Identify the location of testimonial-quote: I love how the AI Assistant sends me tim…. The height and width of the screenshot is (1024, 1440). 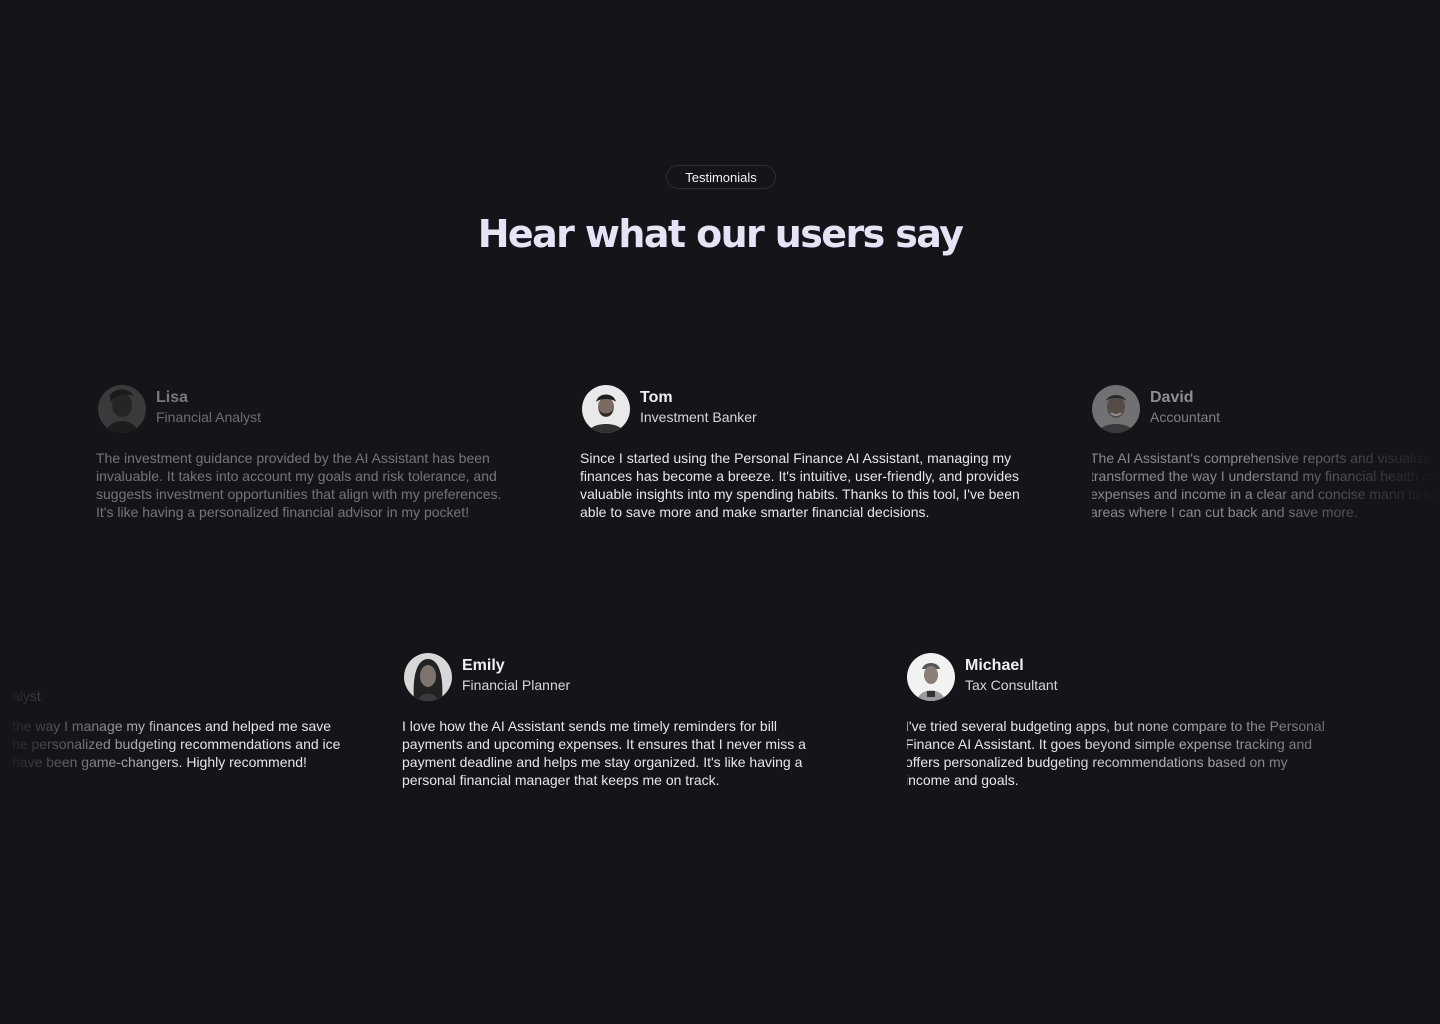
(604, 753).